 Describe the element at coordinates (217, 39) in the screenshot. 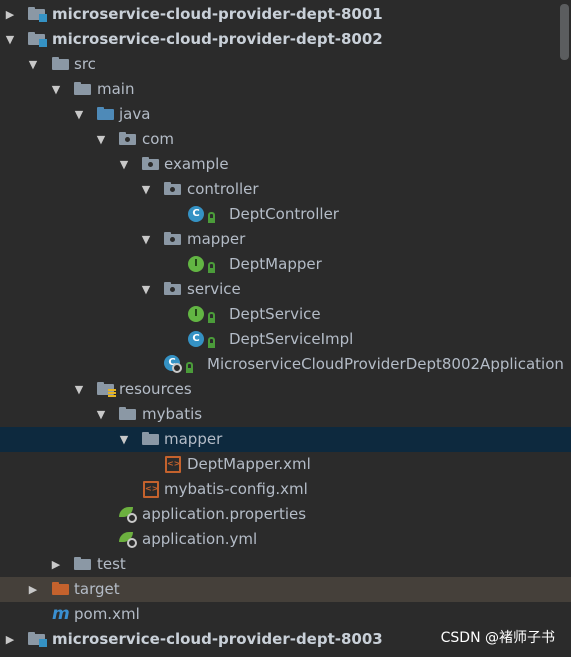

I see `module-label: microservice-cloud-provider-dept-8002` at that location.